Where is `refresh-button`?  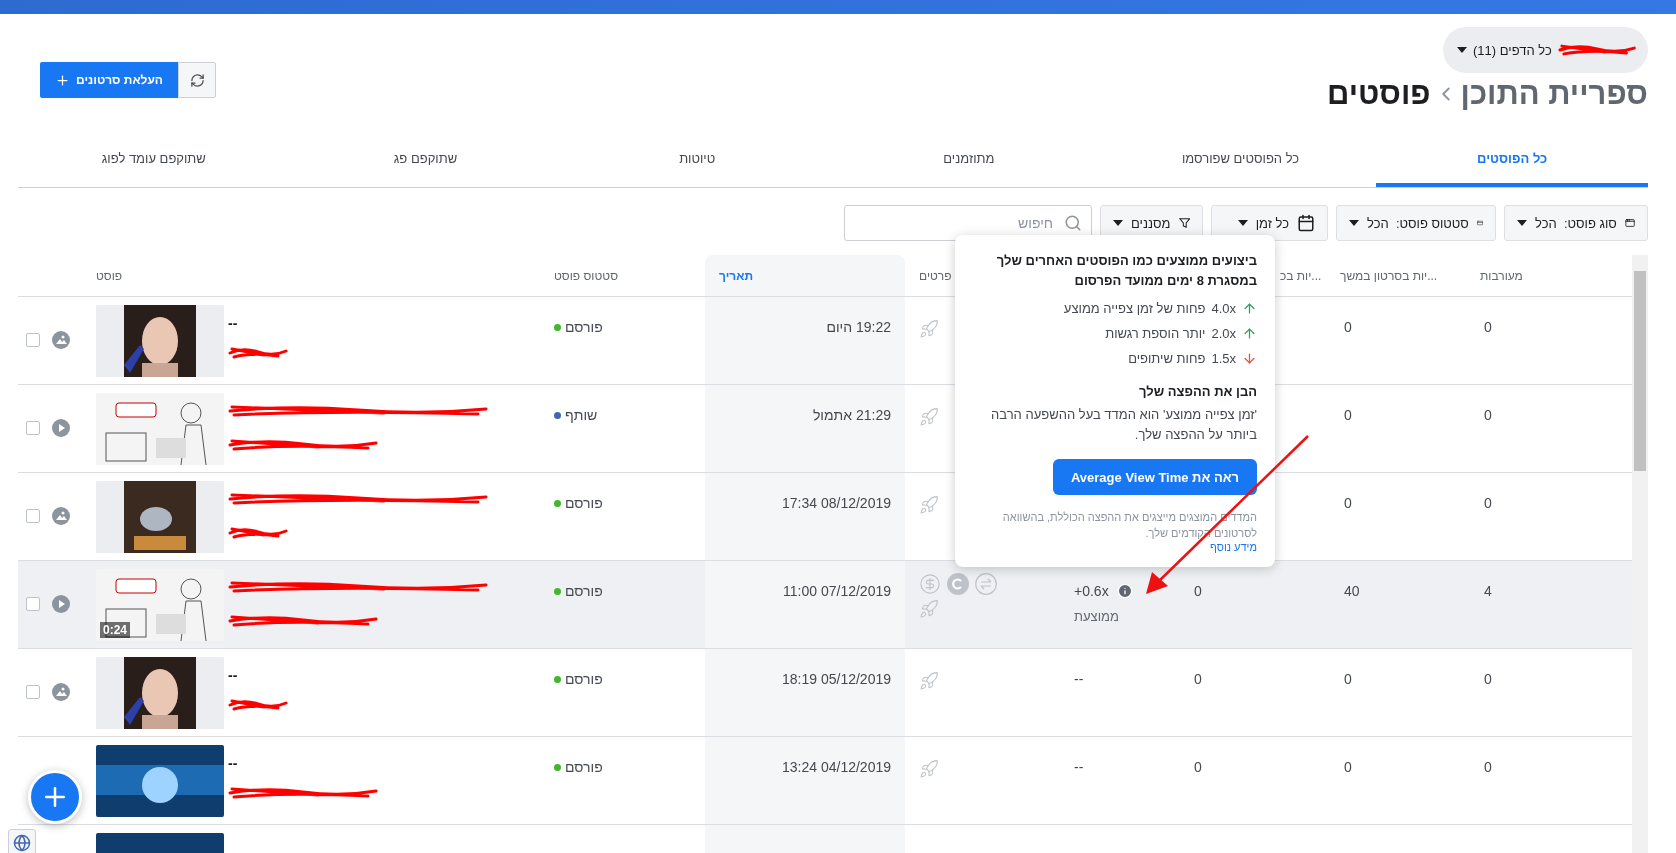 refresh-button is located at coordinates (197, 80).